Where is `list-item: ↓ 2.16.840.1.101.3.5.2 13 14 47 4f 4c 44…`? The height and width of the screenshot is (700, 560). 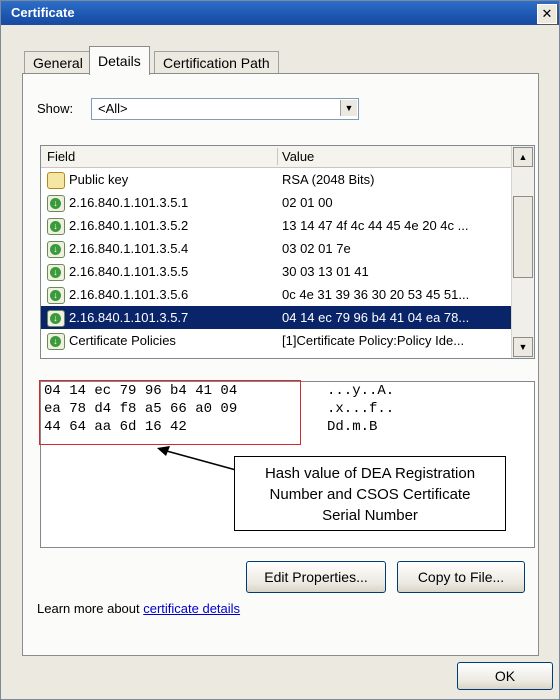
list-item: ↓ 2.16.840.1.101.3.5.2 13 14 47 4f 4c 44… is located at coordinates (276, 225).